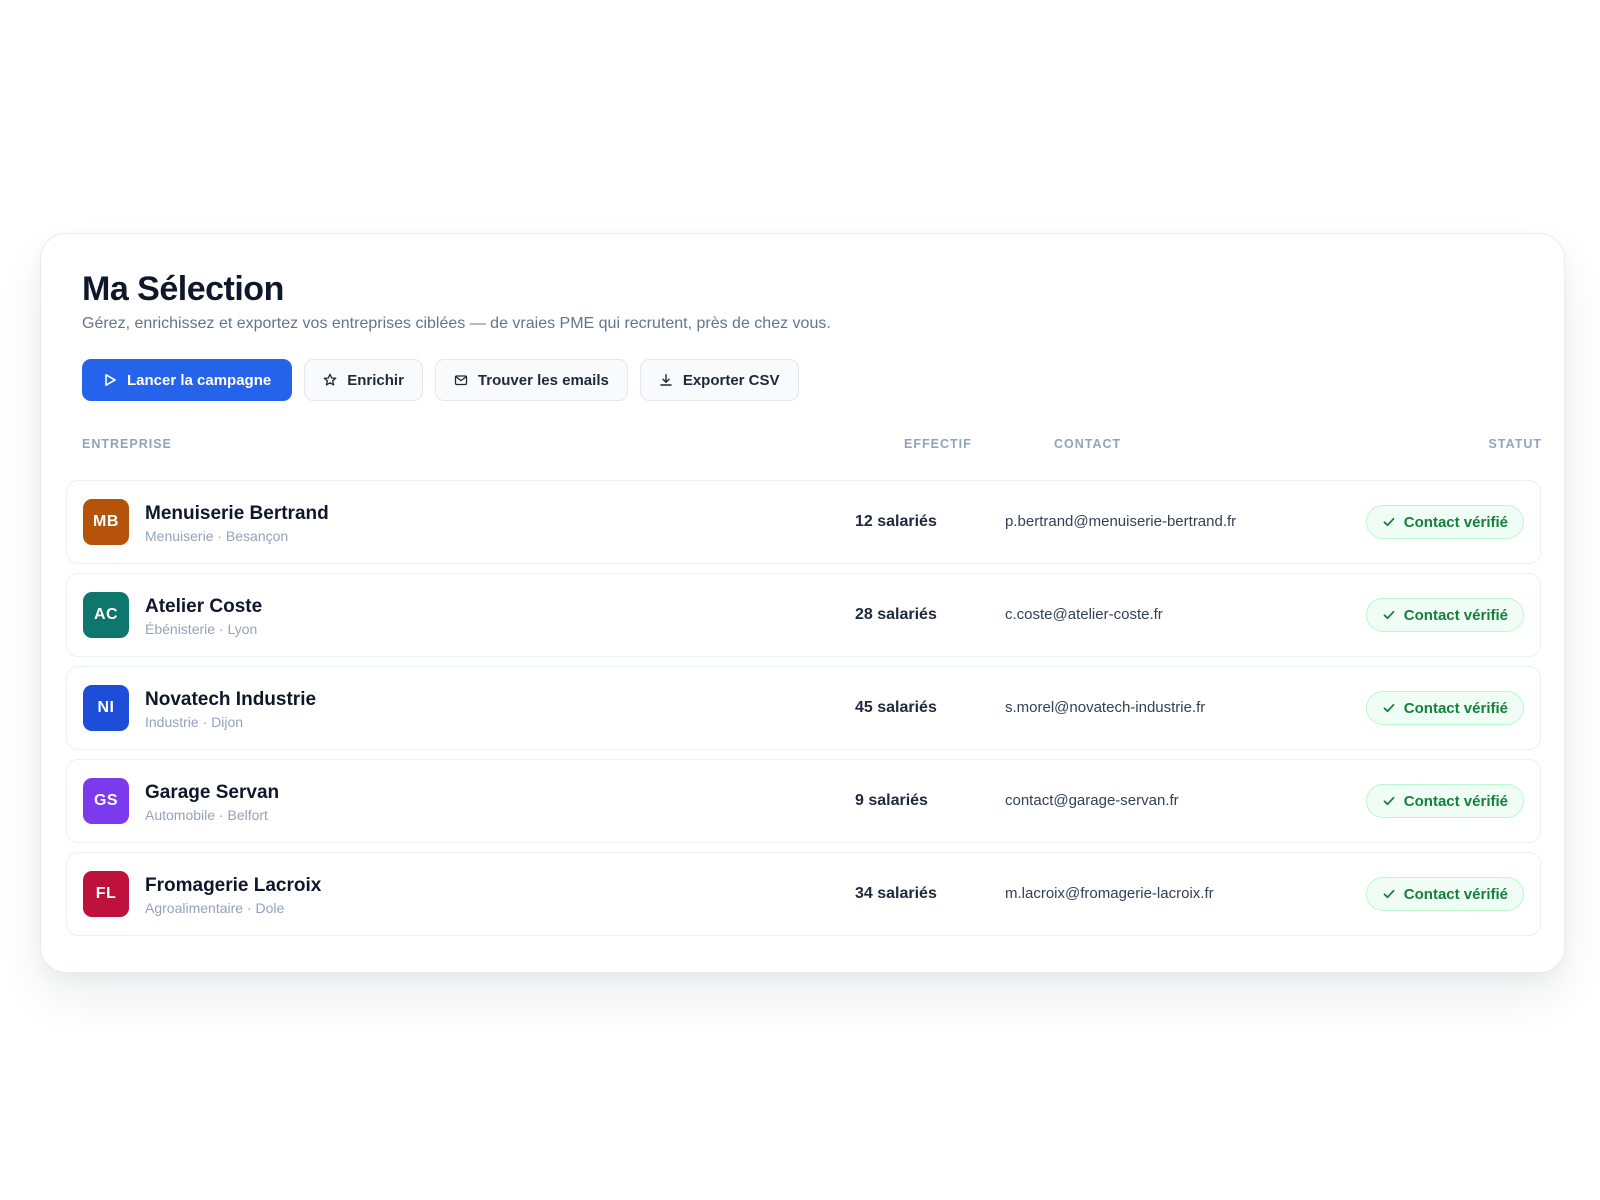 Image resolution: width=1600 pixels, height=1200 pixels. I want to click on company-name: Fromagerie Lacroix, so click(233, 885).